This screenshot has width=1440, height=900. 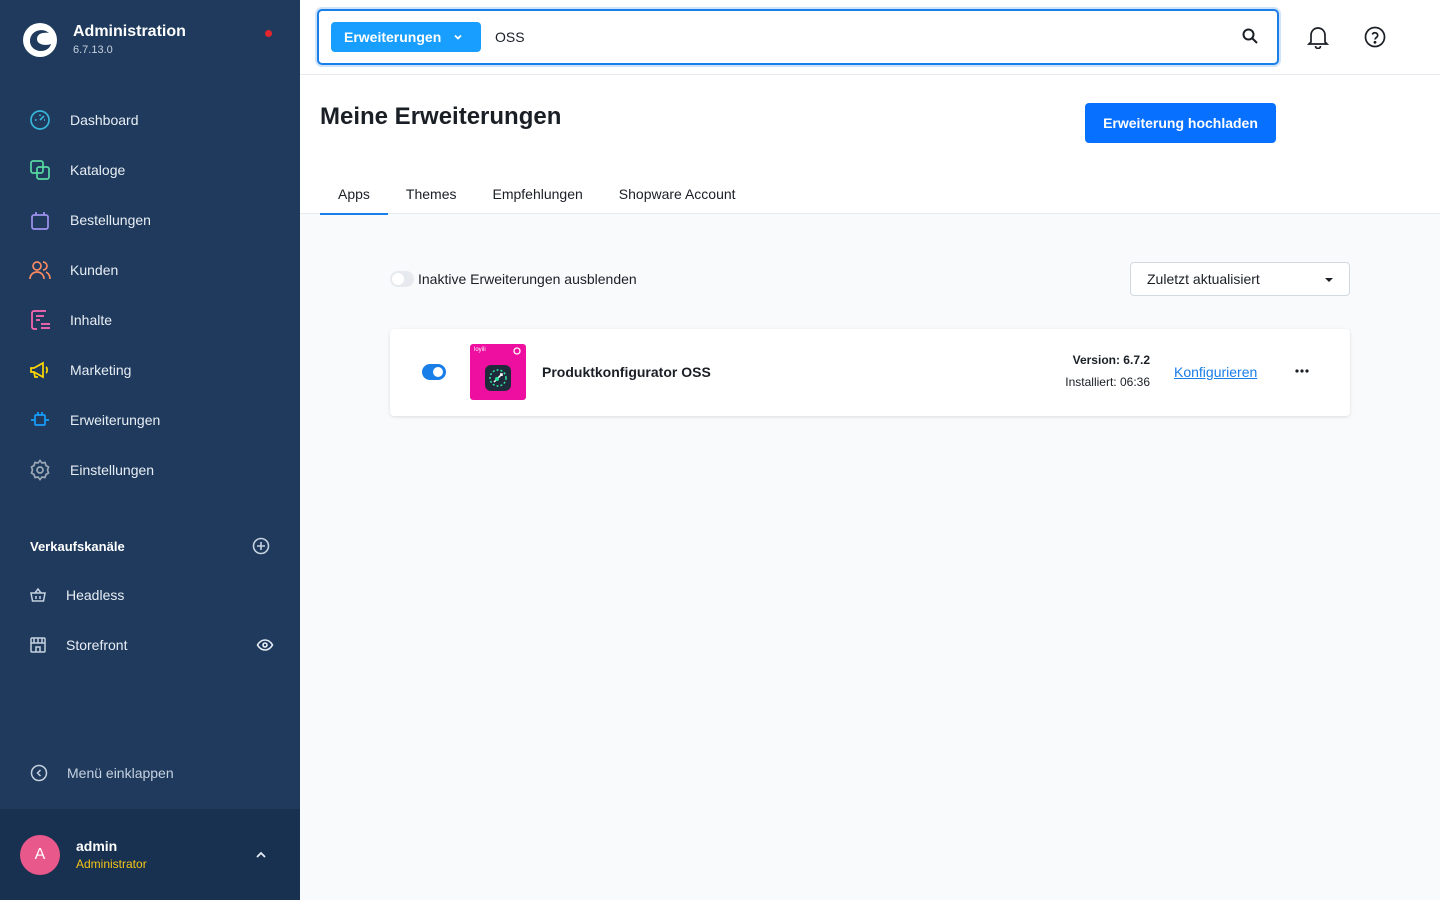 I want to click on bell-icon, so click(x=1318, y=37).